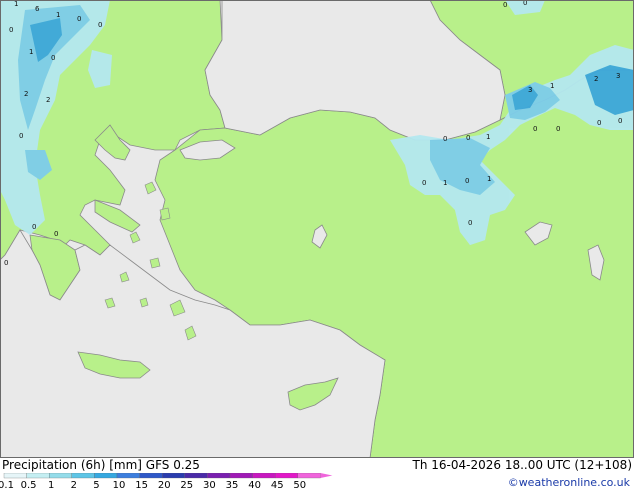 The width and height of the screenshot is (634, 490). I want to click on map-title: Precipitation (6h) [mm] GFS 0.25, so click(101, 465).